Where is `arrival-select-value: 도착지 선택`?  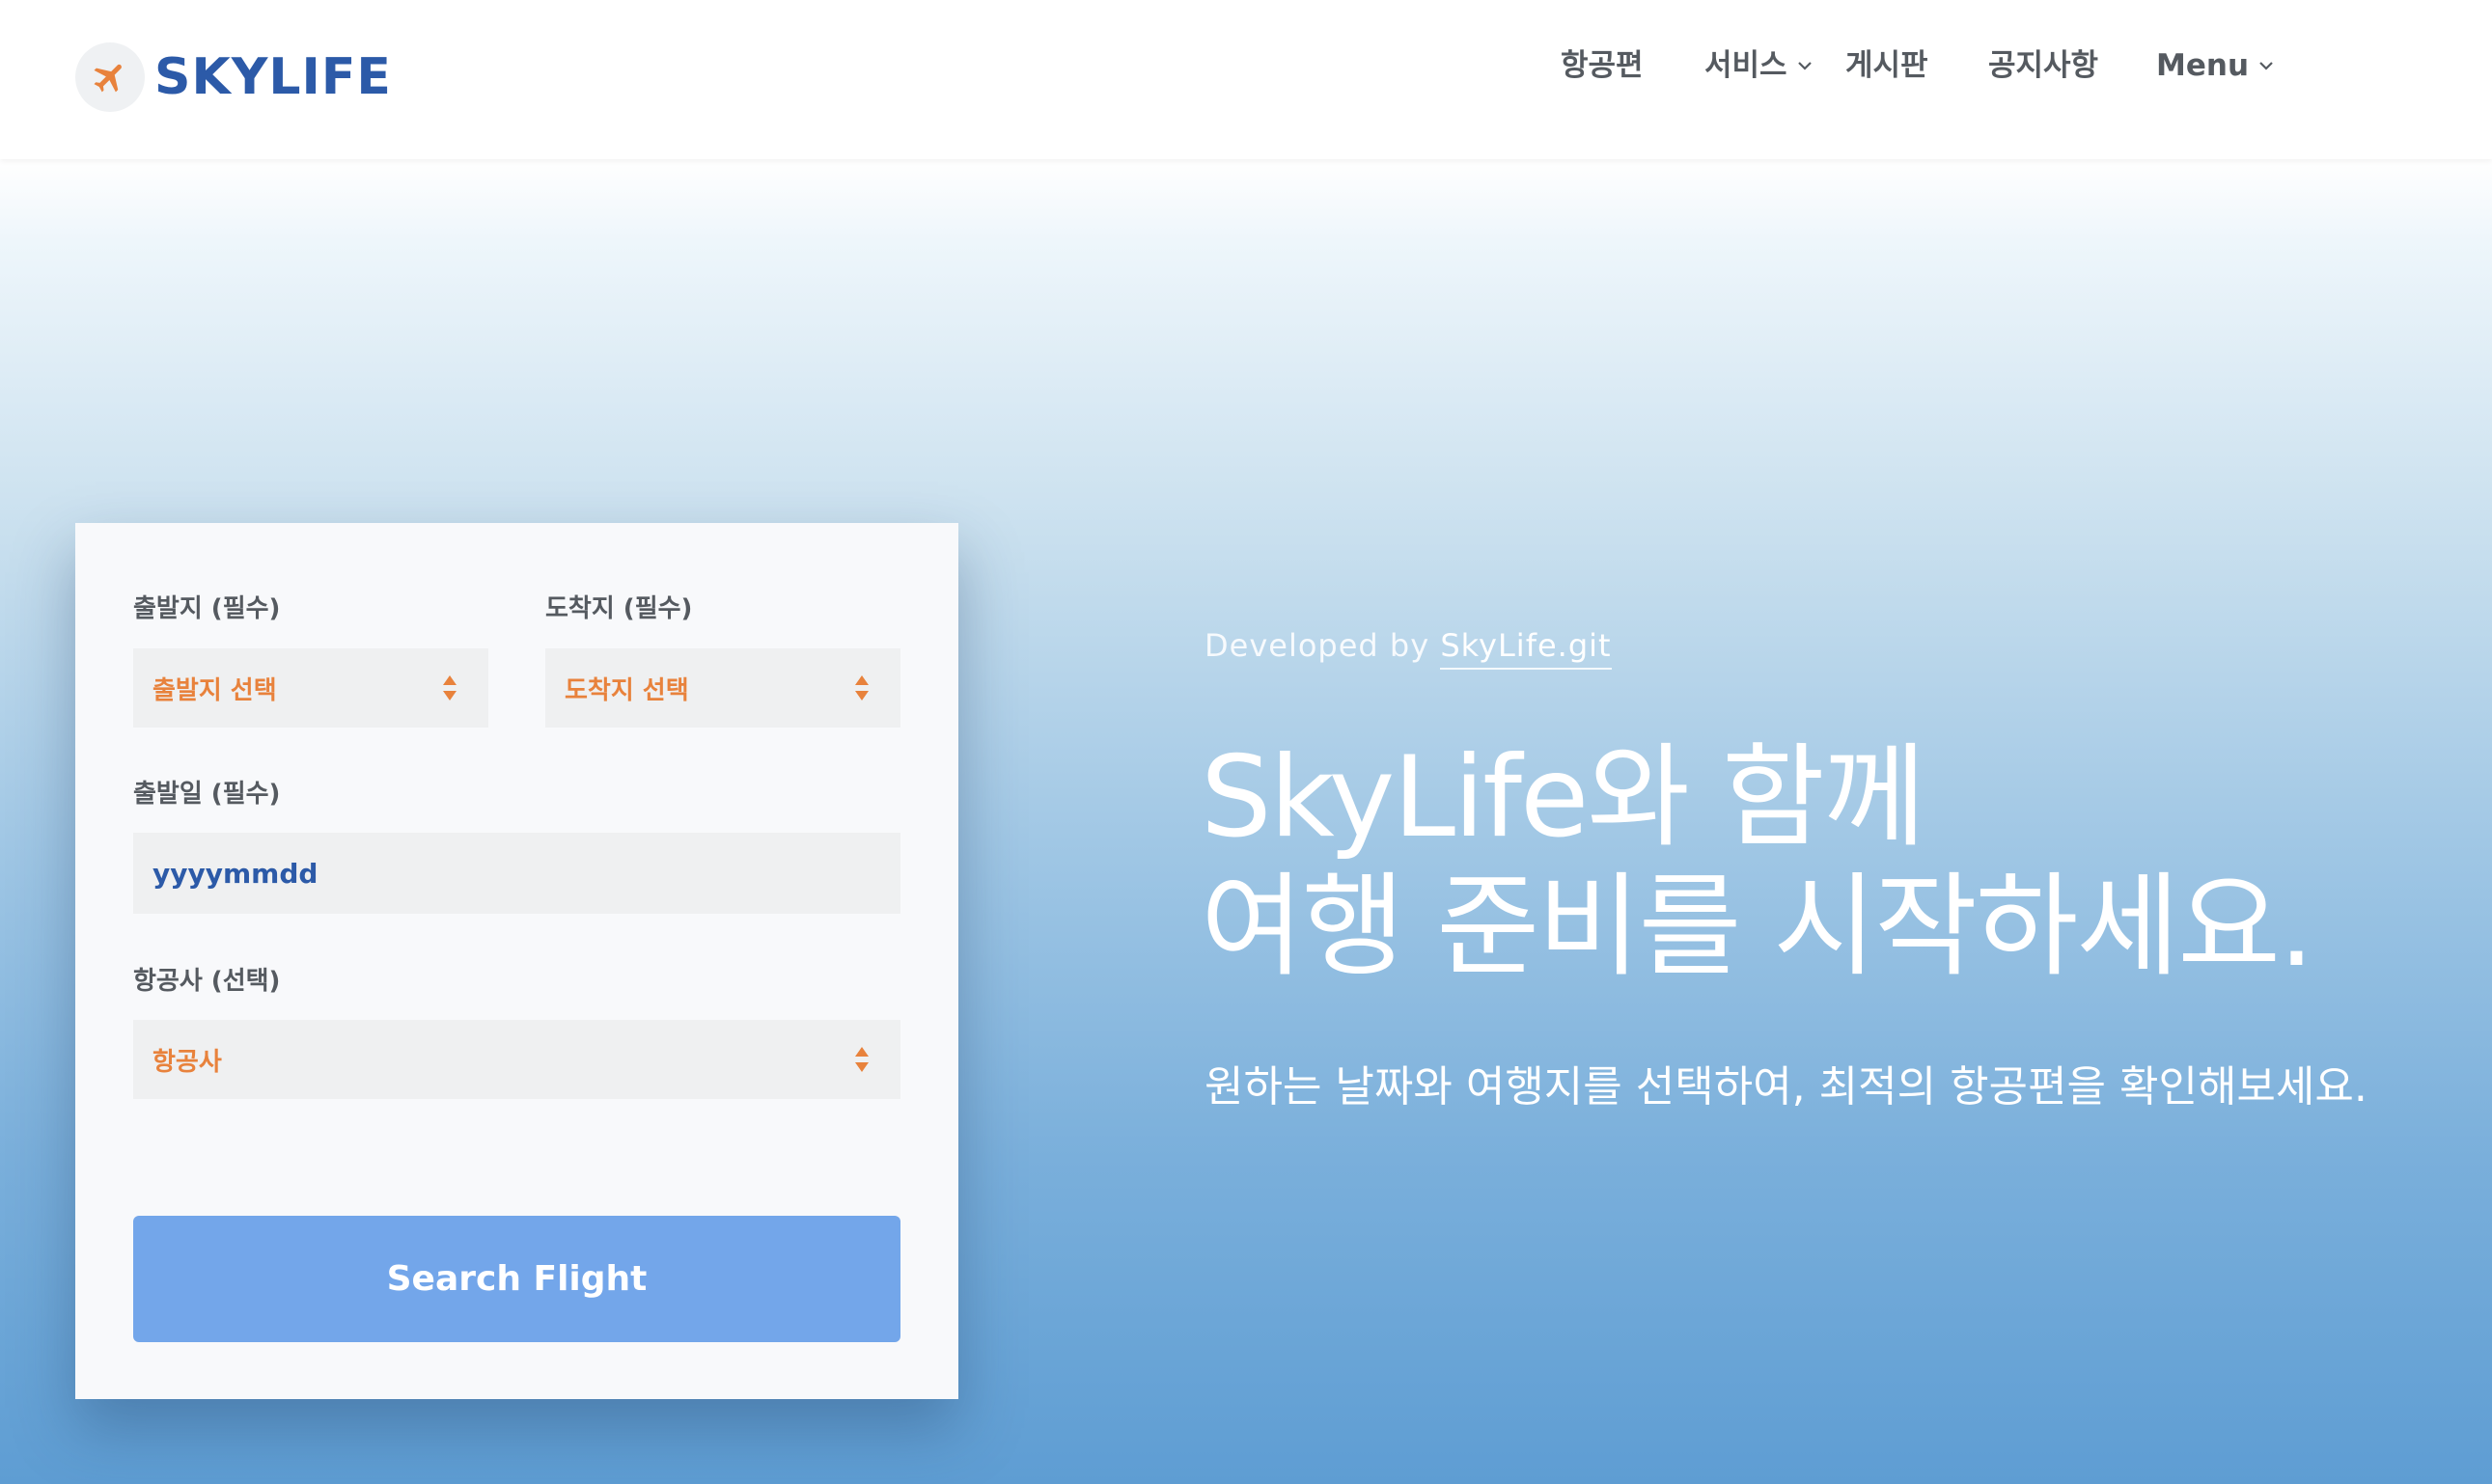 arrival-select-value: 도착지 선택 is located at coordinates (627, 690).